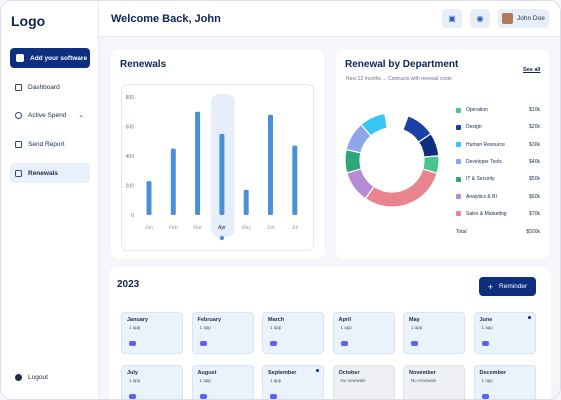 The height and width of the screenshot is (400, 561). Describe the element at coordinates (18, 377) in the screenshot. I see `logout-icon` at that location.